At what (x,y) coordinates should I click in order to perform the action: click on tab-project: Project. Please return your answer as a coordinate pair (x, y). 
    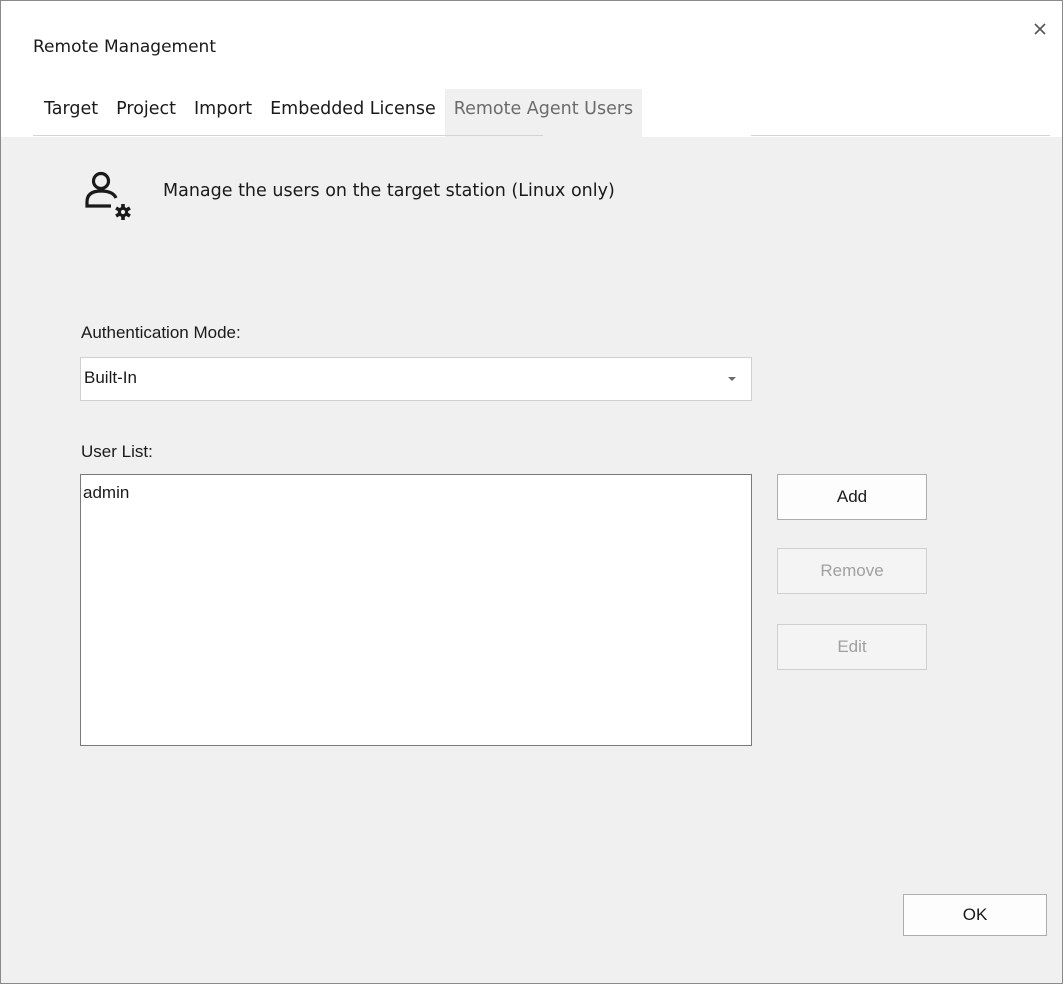
    Looking at the image, I should click on (146, 113).